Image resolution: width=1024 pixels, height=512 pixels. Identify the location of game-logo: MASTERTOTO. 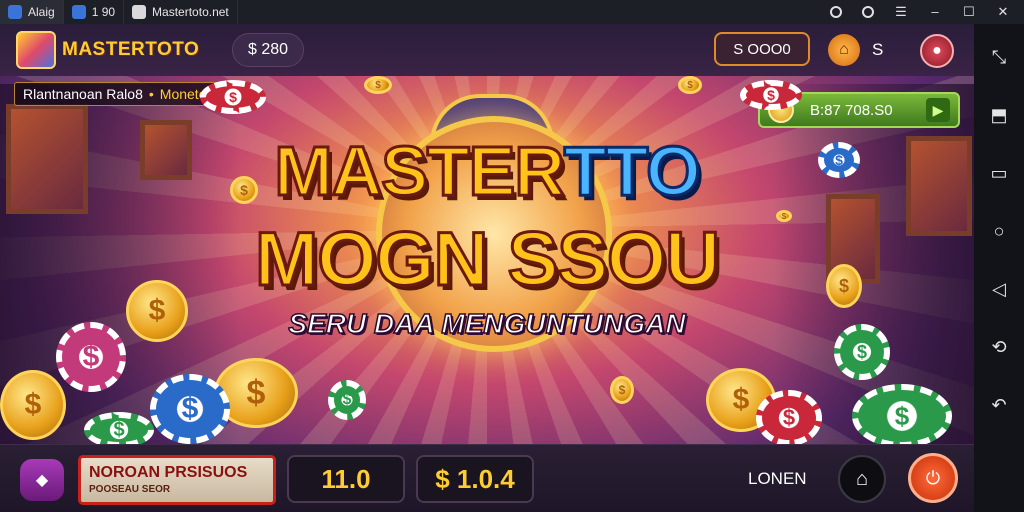
(107, 50).